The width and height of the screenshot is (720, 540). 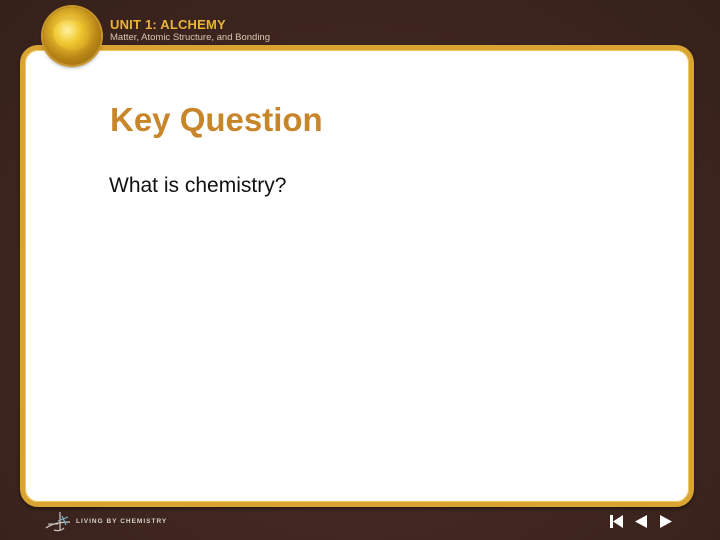 What do you see at coordinates (190, 37) in the screenshot?
I see `unit-subtitle: Matter, Atomic Structure, and Bonding` at bounding box center [190, 37].